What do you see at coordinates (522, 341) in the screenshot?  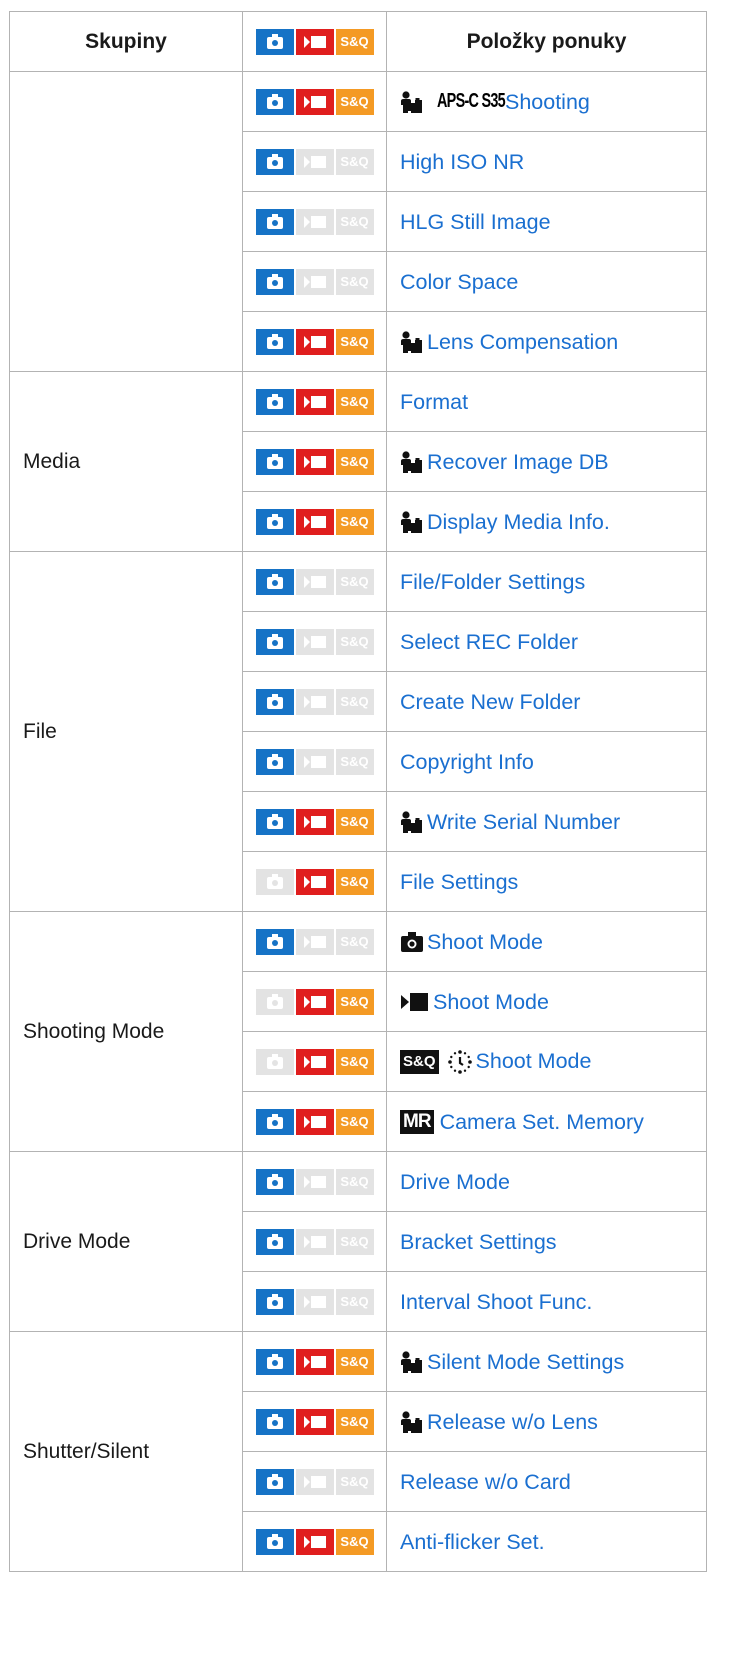 I see `menu-item-link: Lens Compensation` at bounding box center [522, 341].